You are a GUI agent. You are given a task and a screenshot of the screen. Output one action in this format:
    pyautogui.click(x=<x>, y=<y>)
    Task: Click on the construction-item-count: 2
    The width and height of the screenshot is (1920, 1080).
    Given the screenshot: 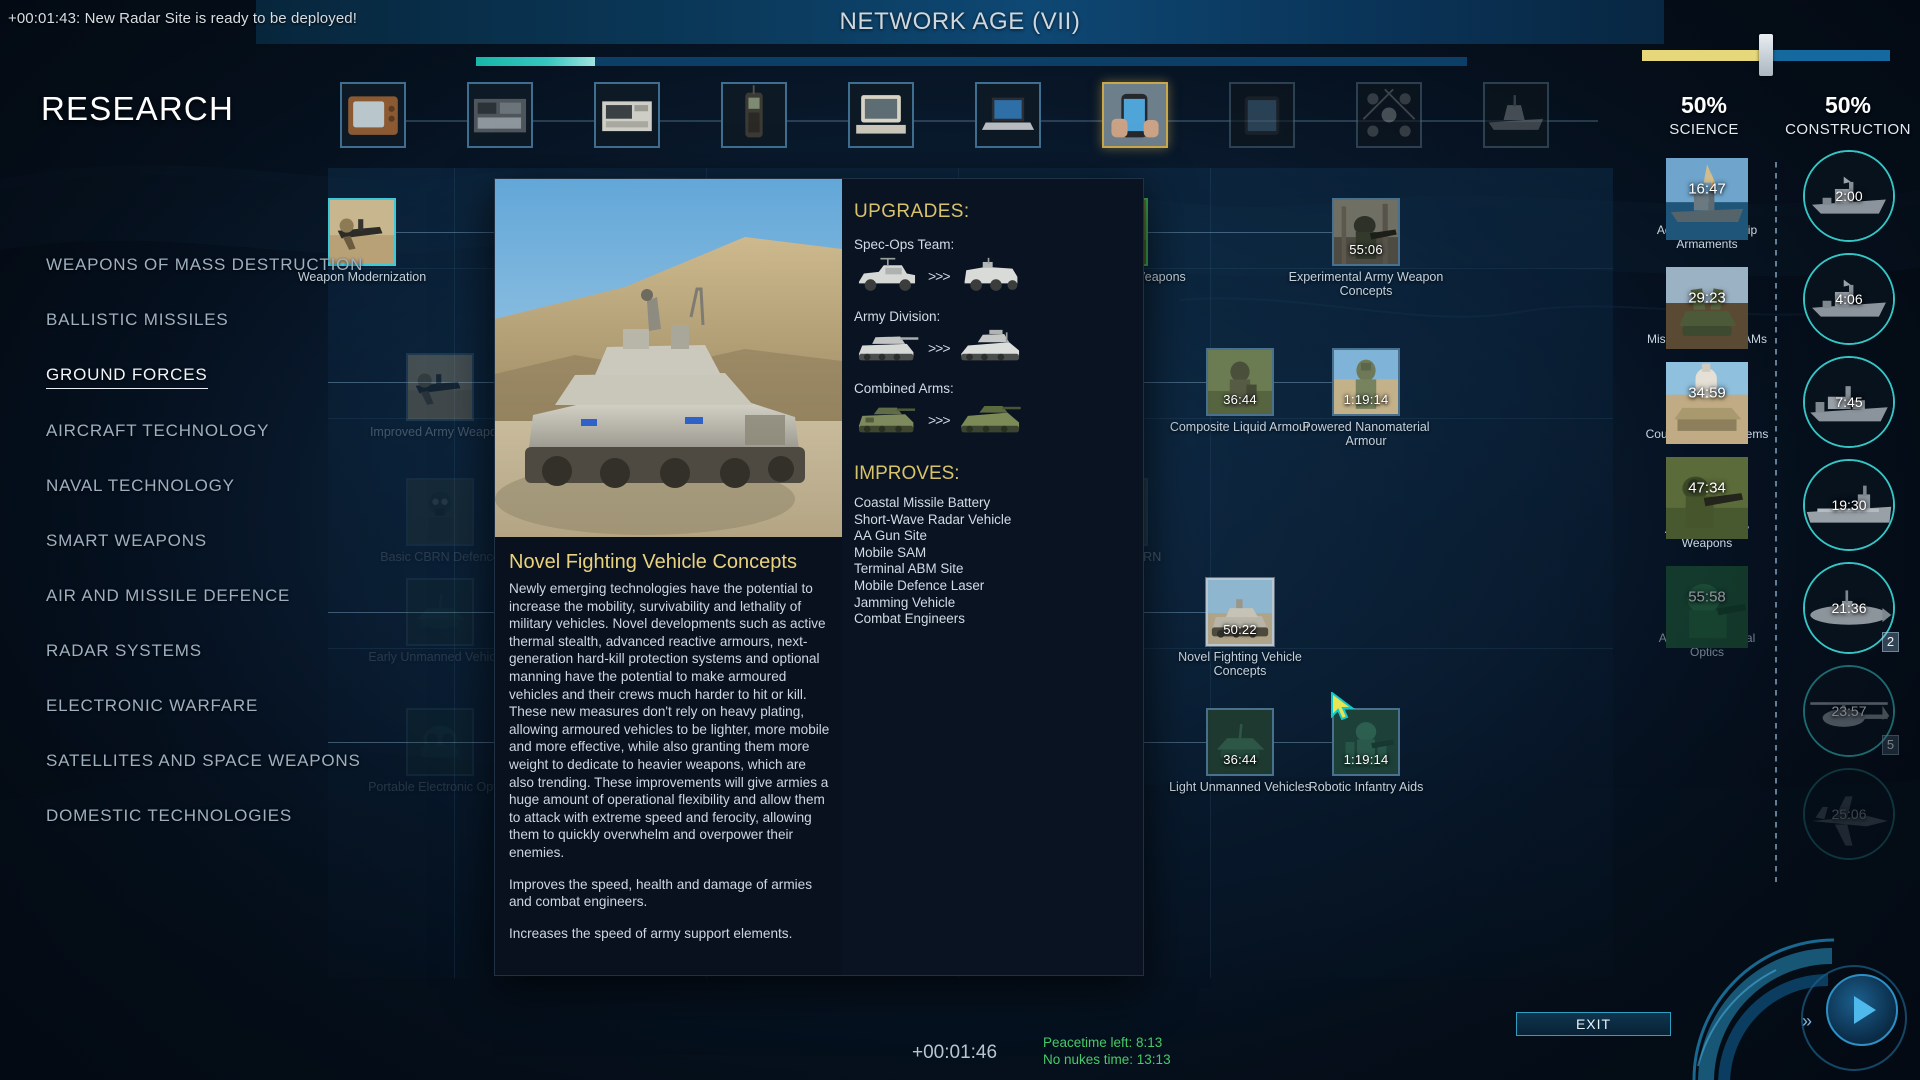 What is the action you would take?
    pyautogui.click(x=1890, y=642)
    